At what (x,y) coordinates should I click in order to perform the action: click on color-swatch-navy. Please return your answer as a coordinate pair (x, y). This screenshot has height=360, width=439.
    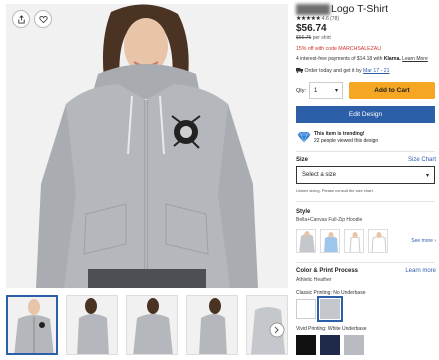
    Looking at the image, I should click on (330, 345).